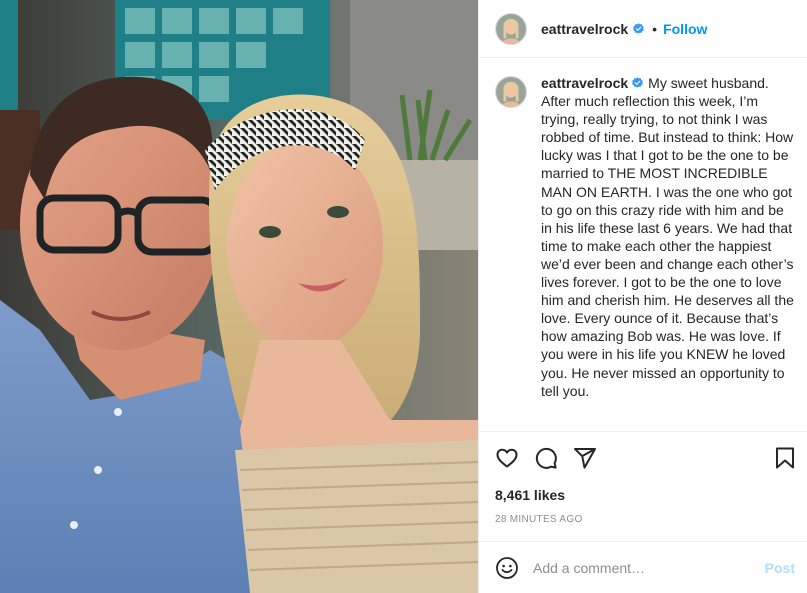 This screenshot has height=593, width=807. Describe the element at coordinates (507, 568) in the screenshot. I see `emoji-icon` at that location.